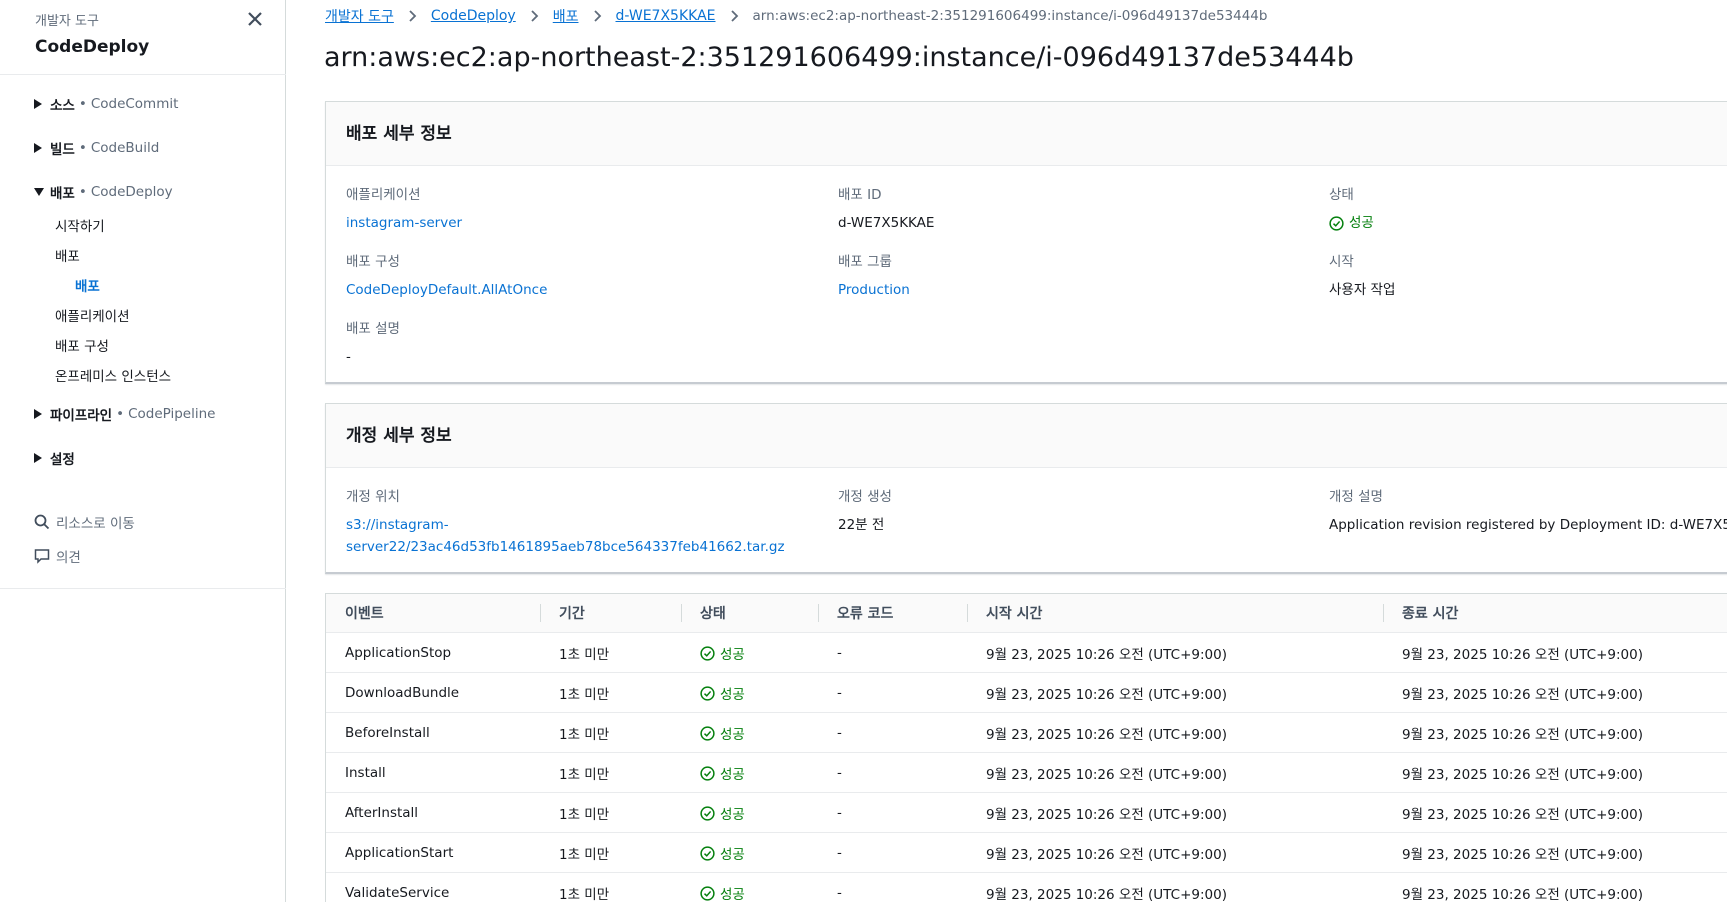 The width and height of the screenshot is (1727, 902). What do you see at coordinates (860, 195) in the screenshot?
I see `field-label: 배포 ID` at bounding box center [860, 195].